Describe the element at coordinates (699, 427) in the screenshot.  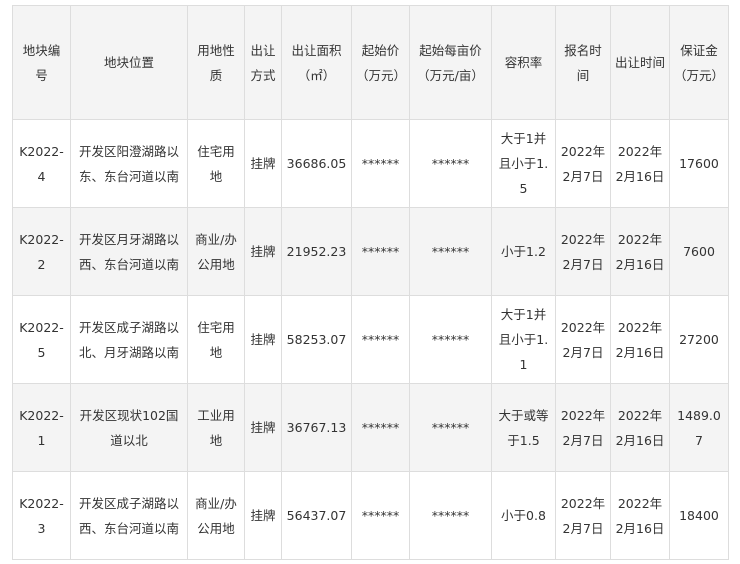
I see `cell-deposit: 1489.07` at that location.